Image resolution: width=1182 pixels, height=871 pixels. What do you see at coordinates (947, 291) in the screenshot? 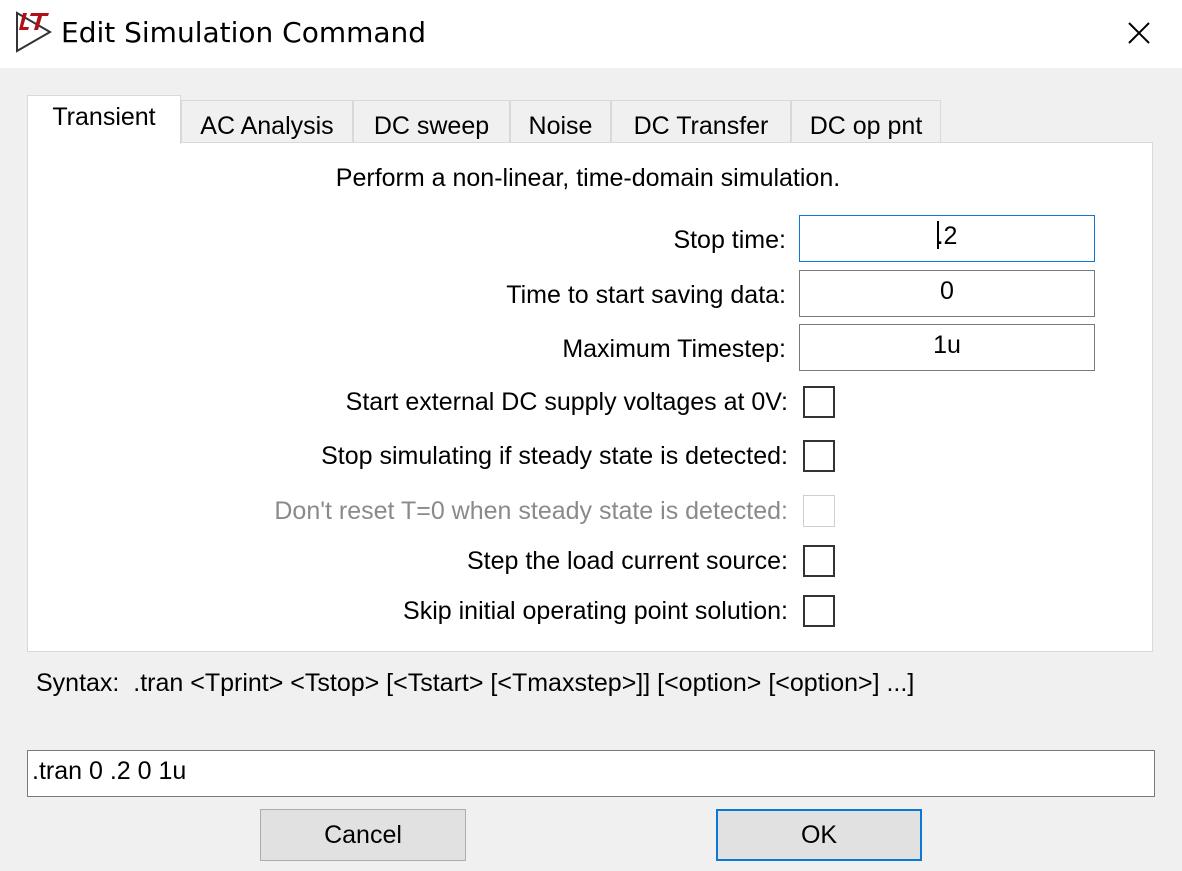
I see `start-saving-value: 0` at bounding box center [947, 291].